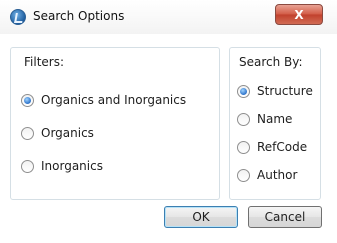  I want to click on radio-label: Organics, so click(67, 133).